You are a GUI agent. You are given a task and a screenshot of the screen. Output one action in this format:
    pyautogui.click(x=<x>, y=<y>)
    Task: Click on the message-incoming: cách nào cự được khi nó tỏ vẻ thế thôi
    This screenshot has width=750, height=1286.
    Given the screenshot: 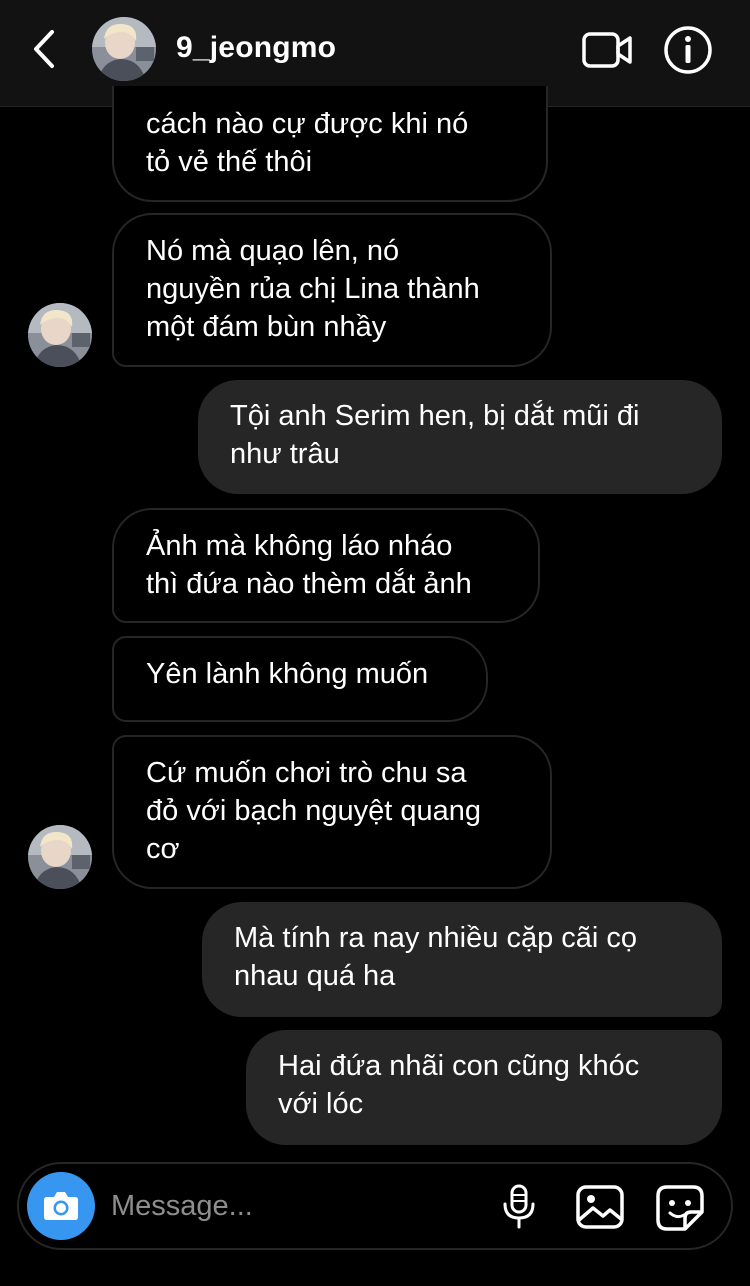 What is the action you would take?
    pyautogui.click(x=330, y=144)
    